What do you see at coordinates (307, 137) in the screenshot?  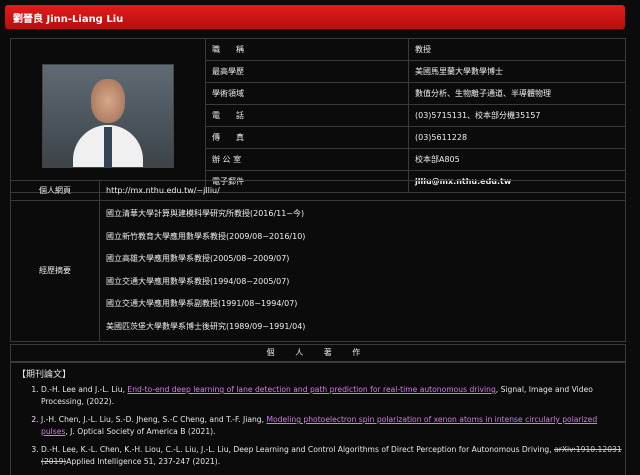 I see `profile-label: 傳 真` at bounding box center [307, 137].